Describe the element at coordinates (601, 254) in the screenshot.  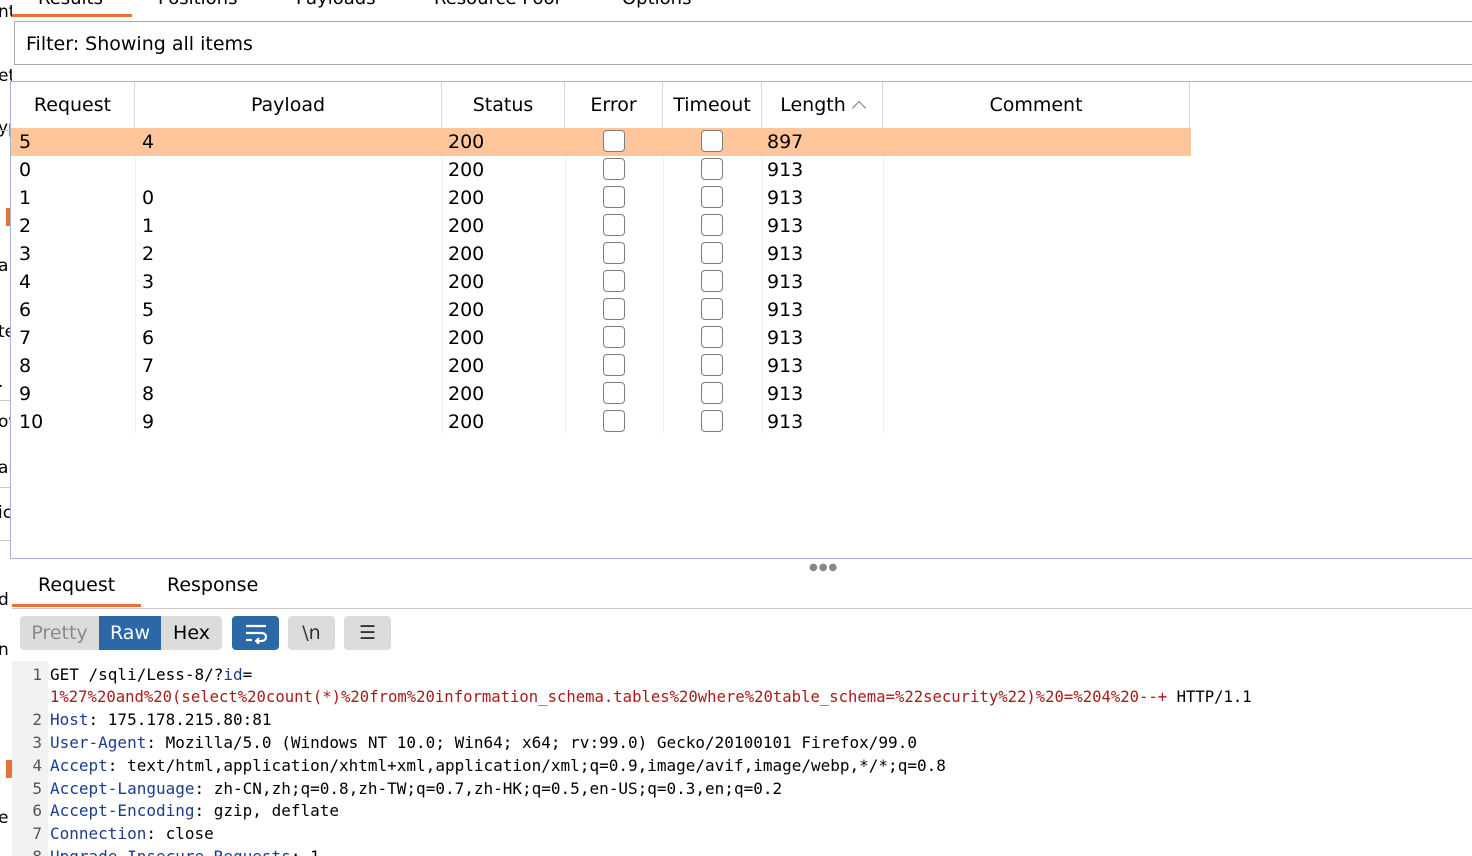
I see `table-row: 3 2 200 913` at that location.